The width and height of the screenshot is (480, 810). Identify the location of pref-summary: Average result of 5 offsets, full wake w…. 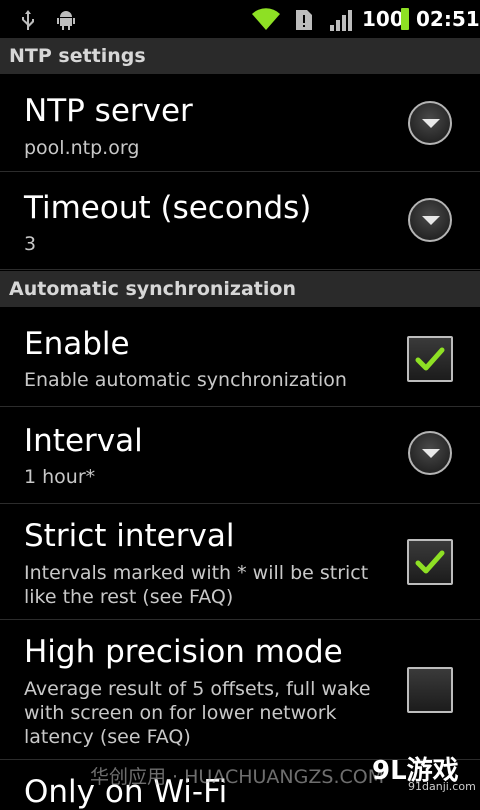
(197, 713).